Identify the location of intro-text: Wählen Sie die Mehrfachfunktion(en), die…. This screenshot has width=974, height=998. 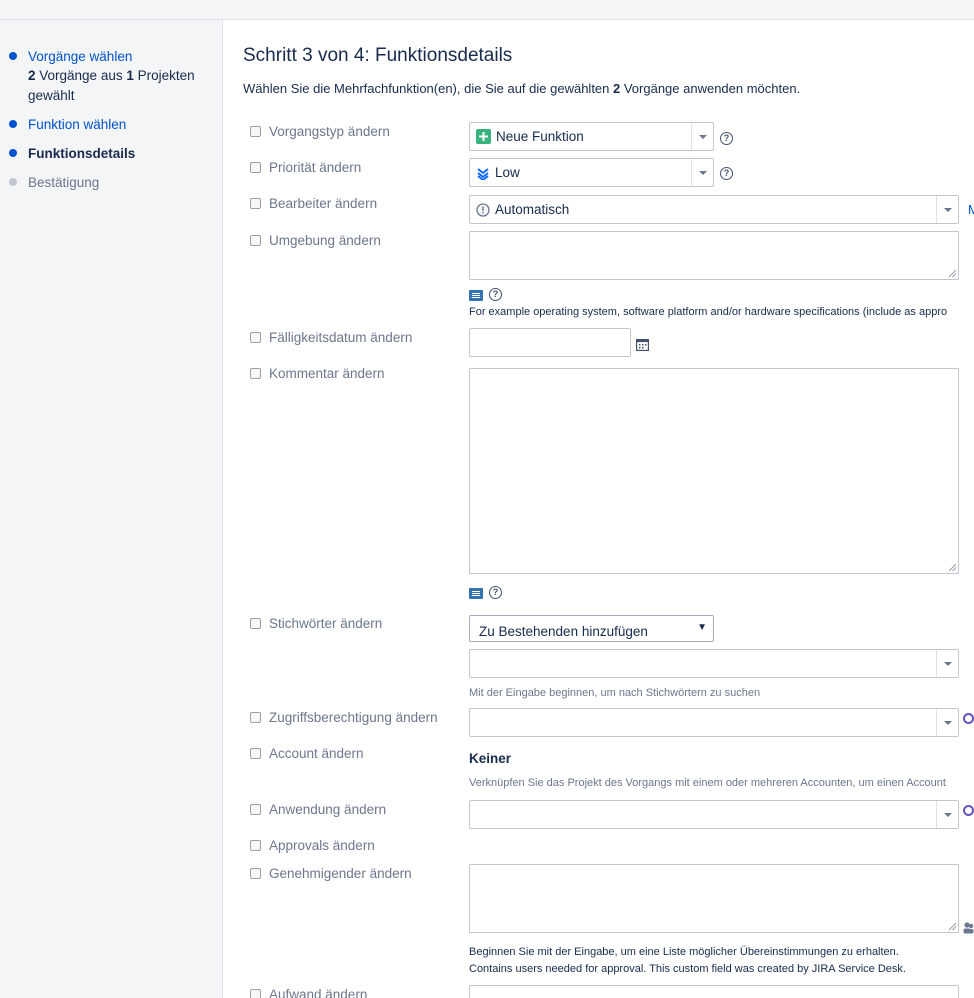
(522, 88).